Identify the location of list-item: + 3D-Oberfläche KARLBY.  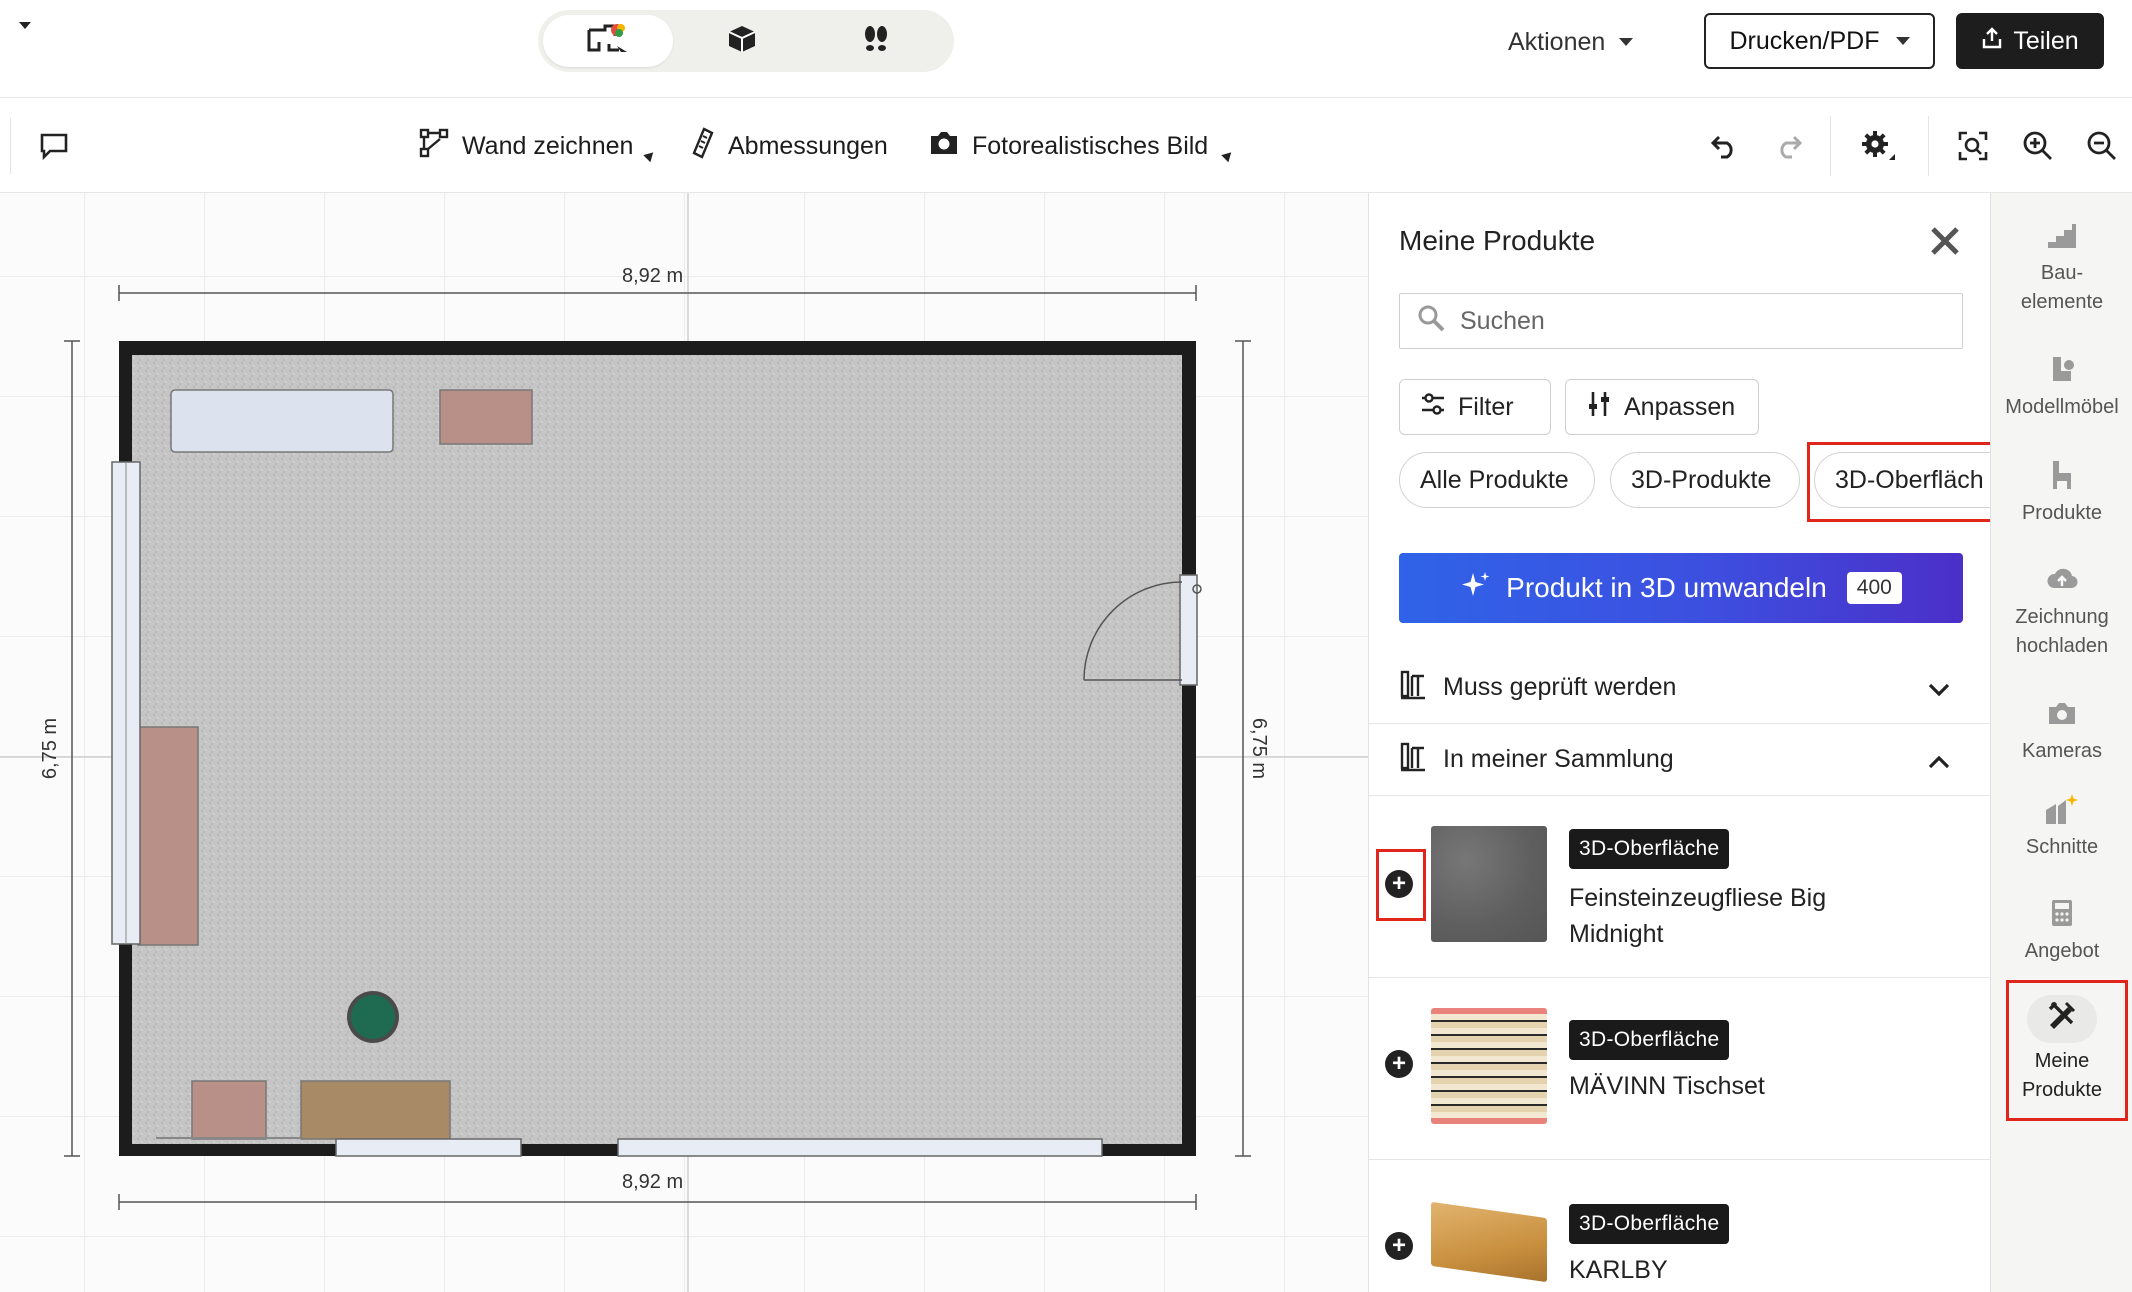
(1679, 1226).